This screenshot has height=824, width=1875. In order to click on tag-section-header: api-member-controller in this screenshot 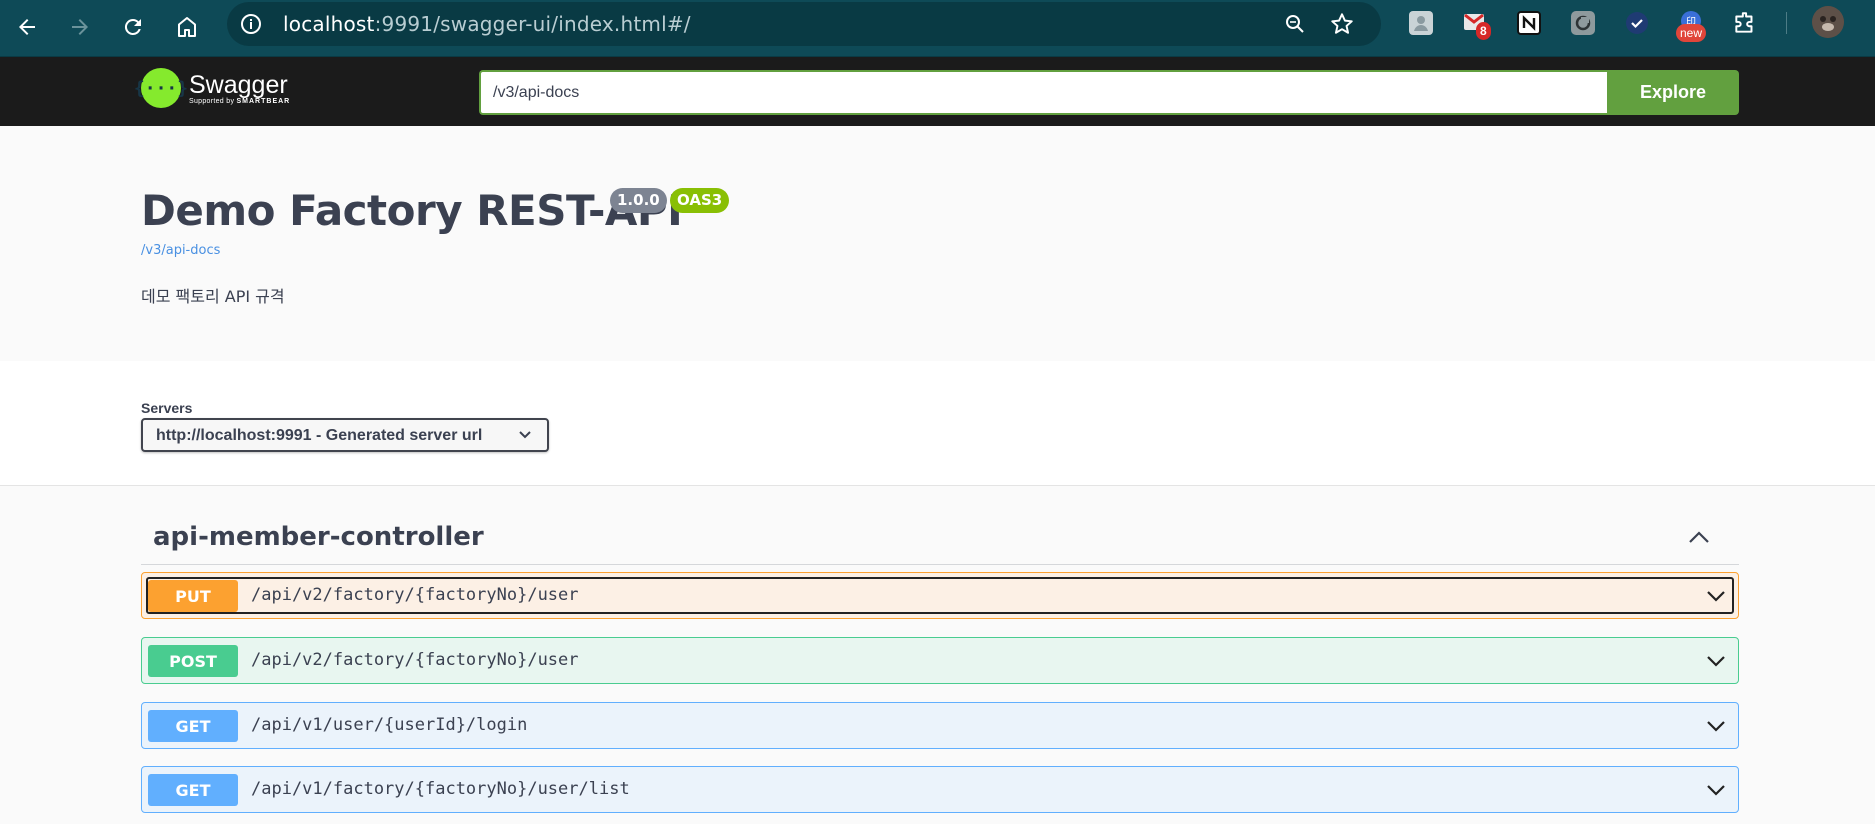, I will do `click(940, 538)`.